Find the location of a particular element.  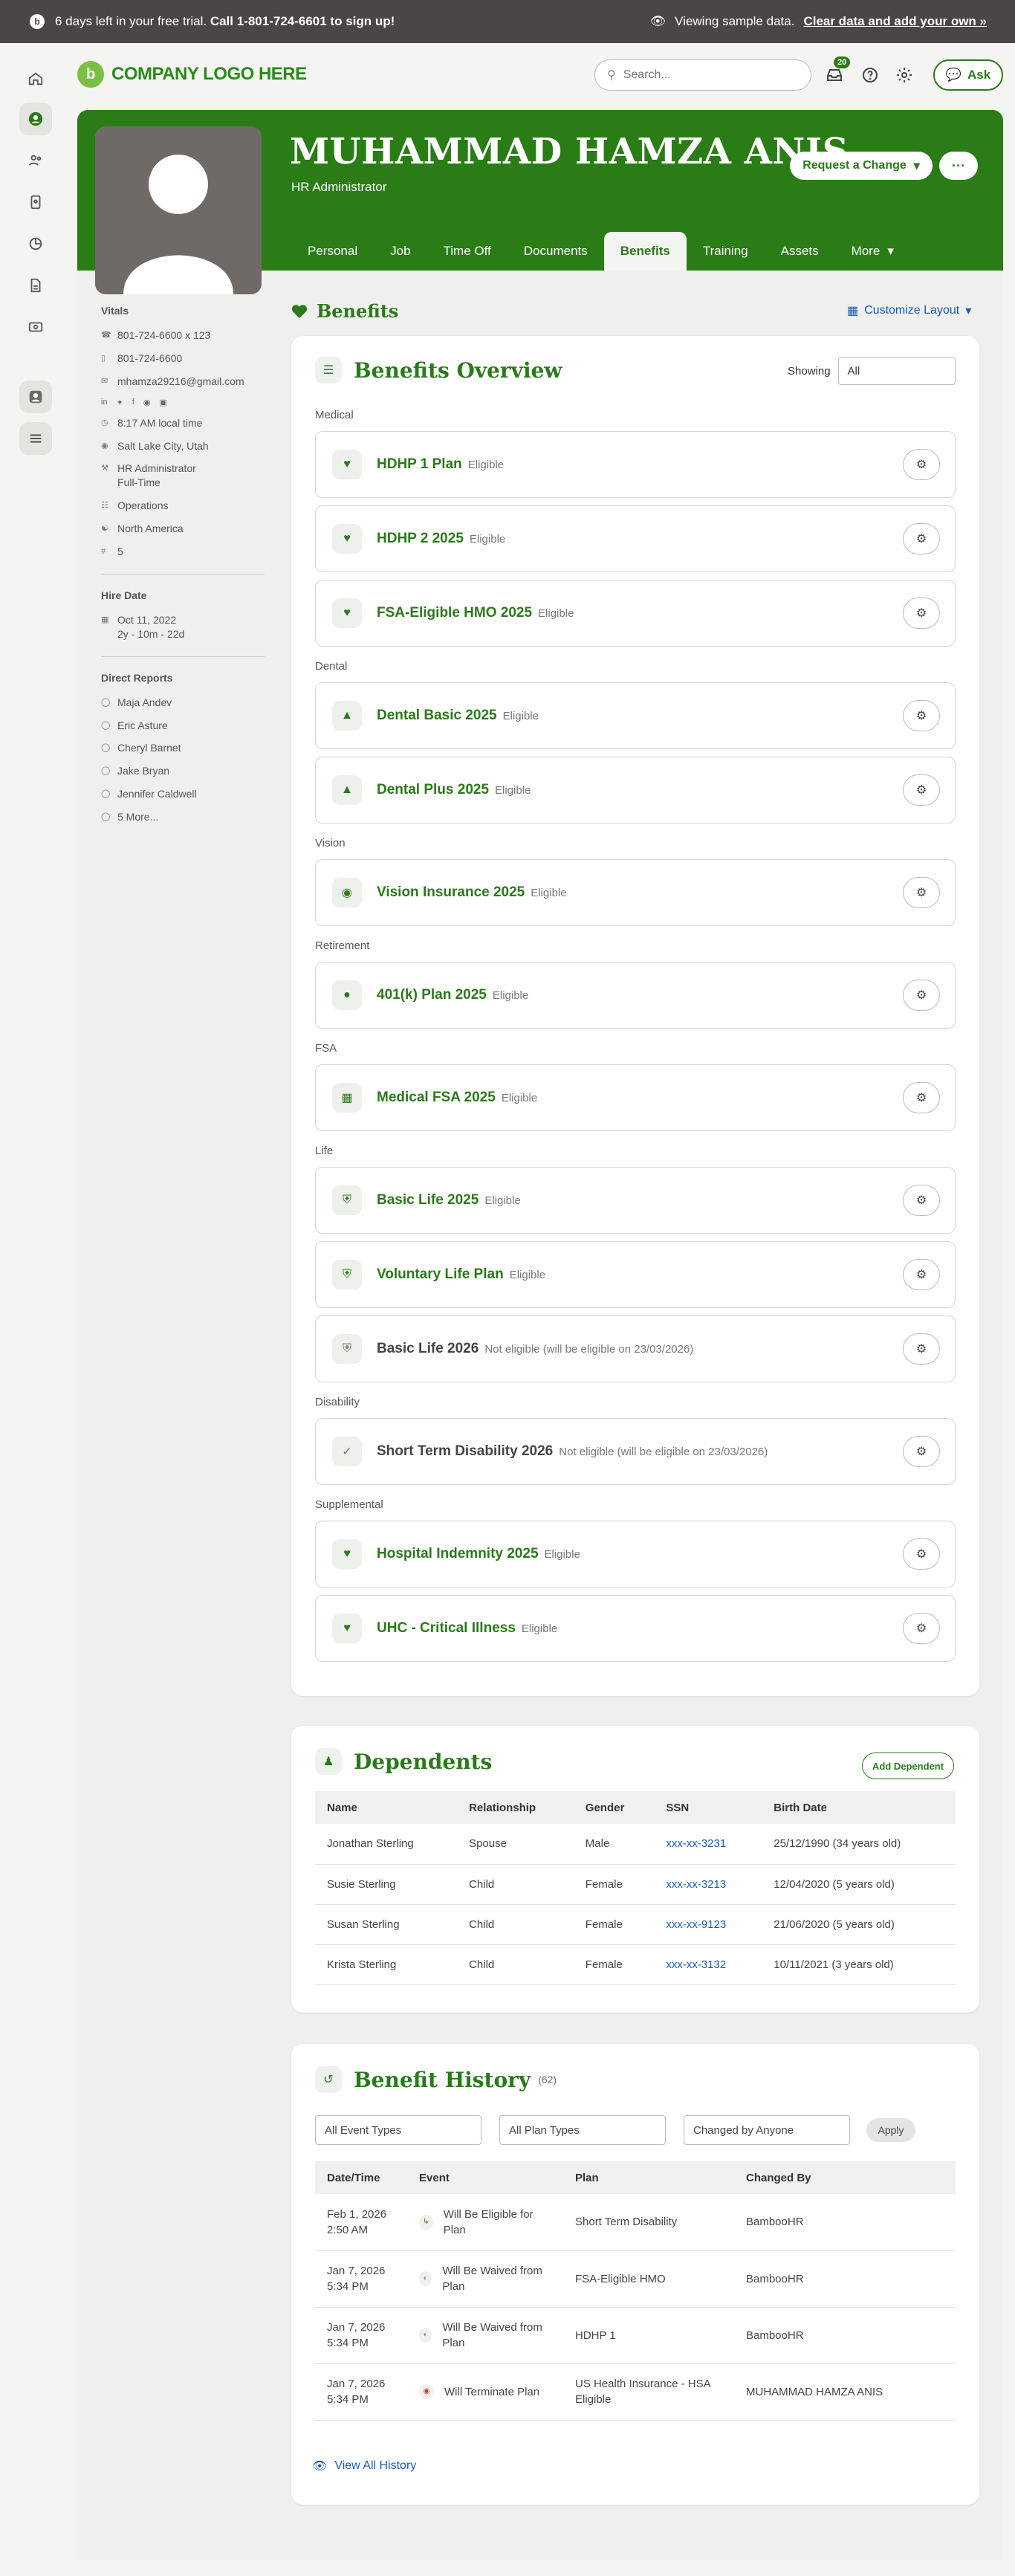

request-change-button: Request a Change ▾ is located at coordinates (861, 166).